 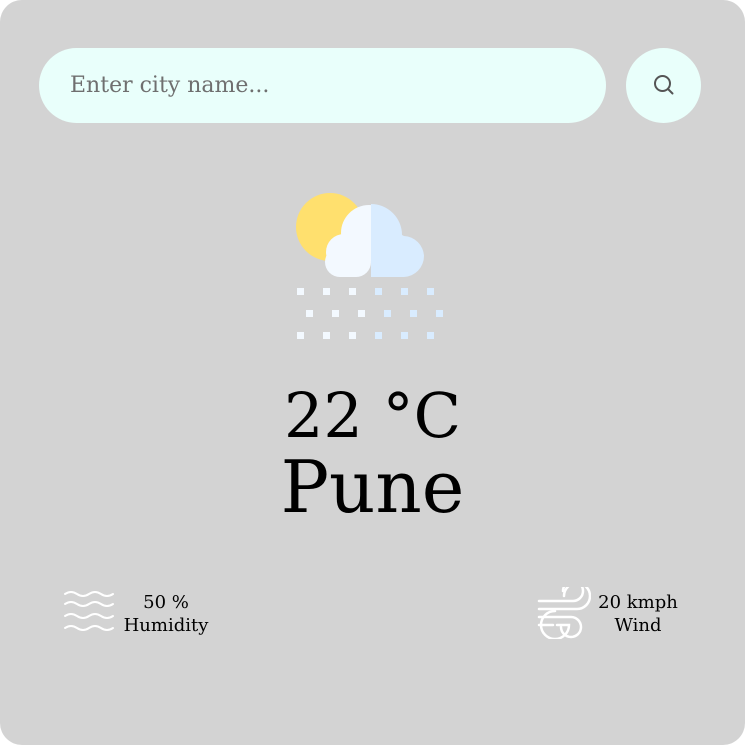 I want to click on humidity-value: 50 %, so click(x=166, y=602).